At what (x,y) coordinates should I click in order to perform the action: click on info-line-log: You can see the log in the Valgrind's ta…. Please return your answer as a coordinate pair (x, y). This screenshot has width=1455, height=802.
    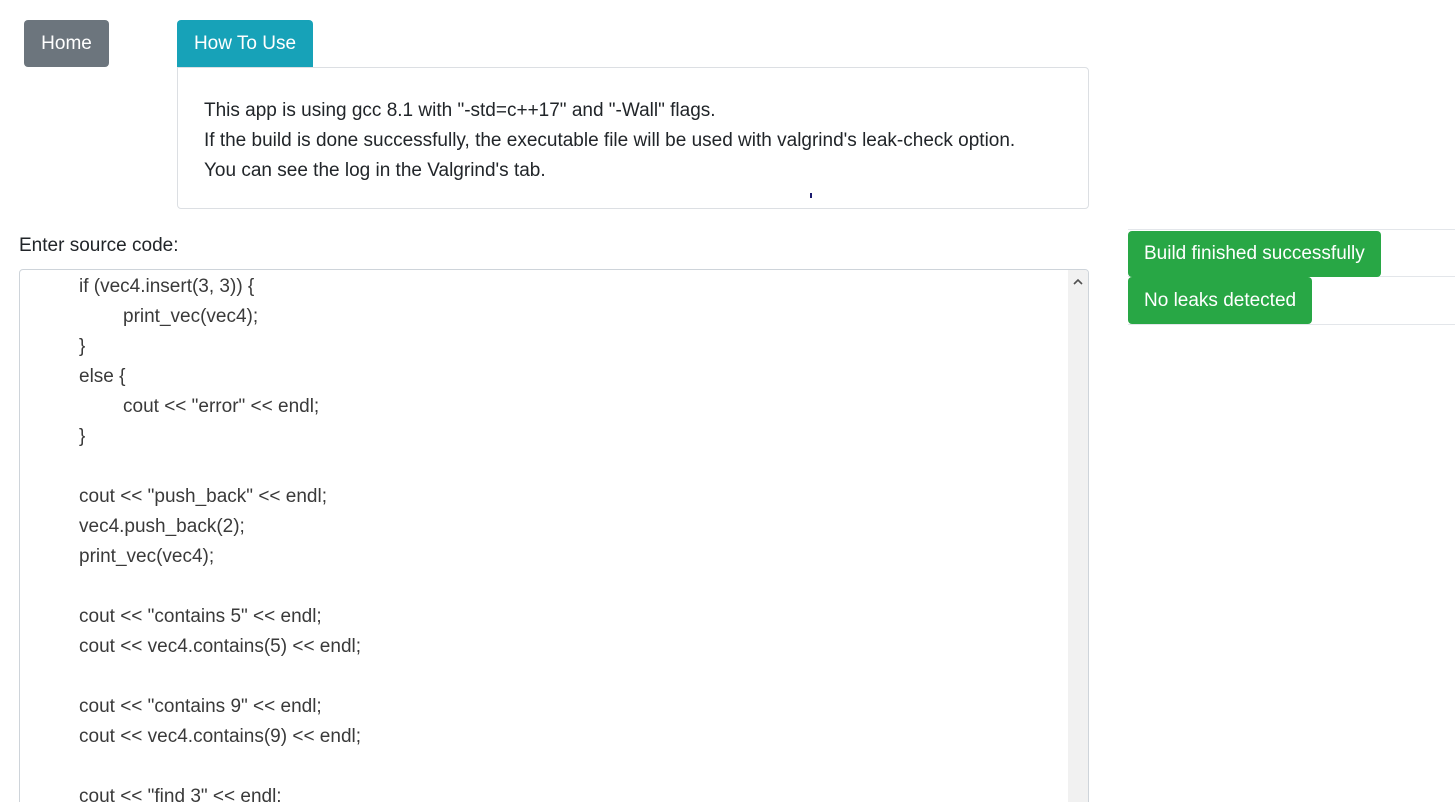
    Looking at the image, I should click on (375, 170).